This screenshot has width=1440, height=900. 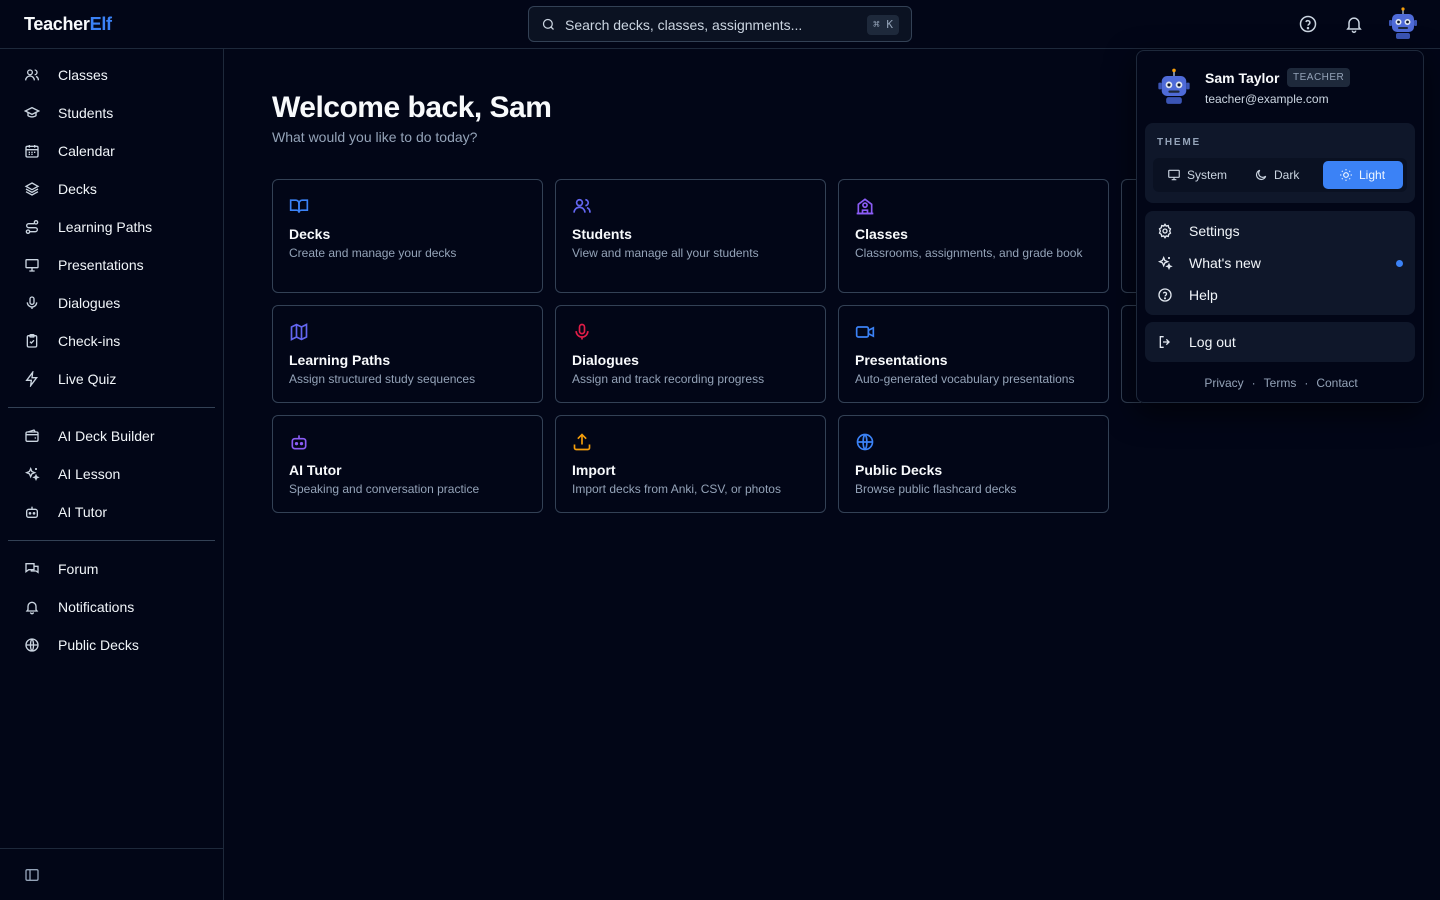 I want to click on app-logo: TeacherElf, so click(x=68, y=24).